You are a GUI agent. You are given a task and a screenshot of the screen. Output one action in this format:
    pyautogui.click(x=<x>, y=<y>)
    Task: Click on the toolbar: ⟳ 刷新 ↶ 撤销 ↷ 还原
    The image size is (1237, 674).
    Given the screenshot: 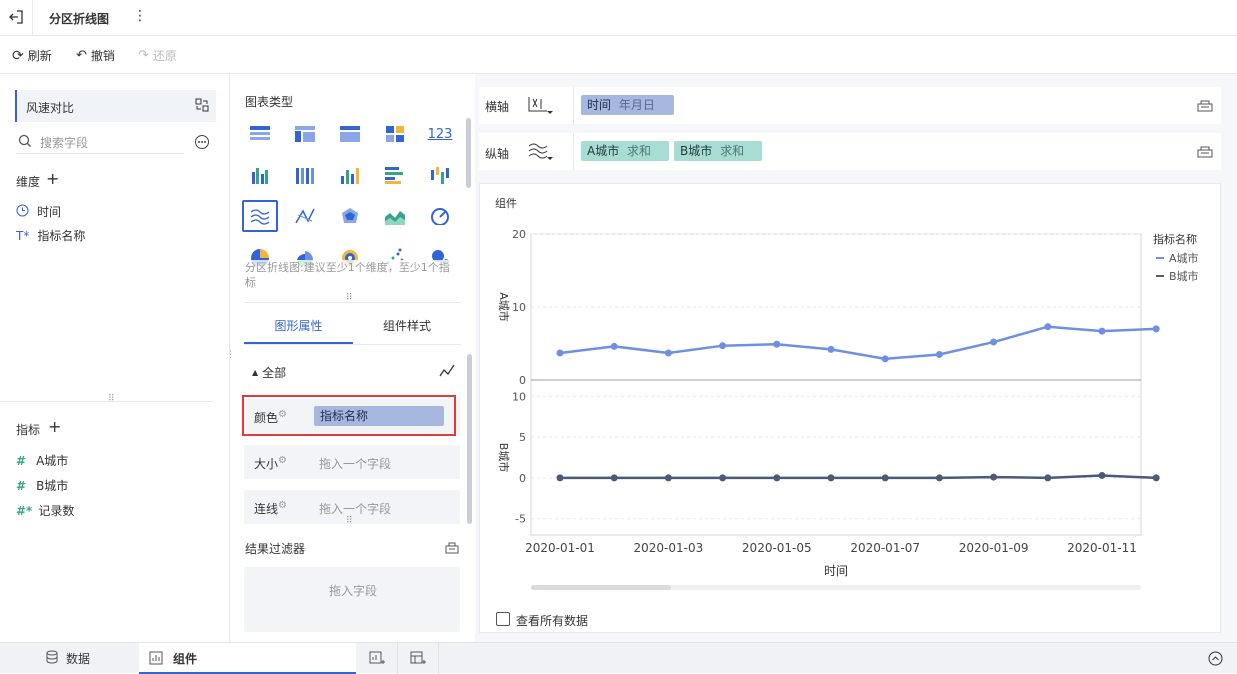 What is the action you would take?
    pyautogui.click(x=618, y=55)
    